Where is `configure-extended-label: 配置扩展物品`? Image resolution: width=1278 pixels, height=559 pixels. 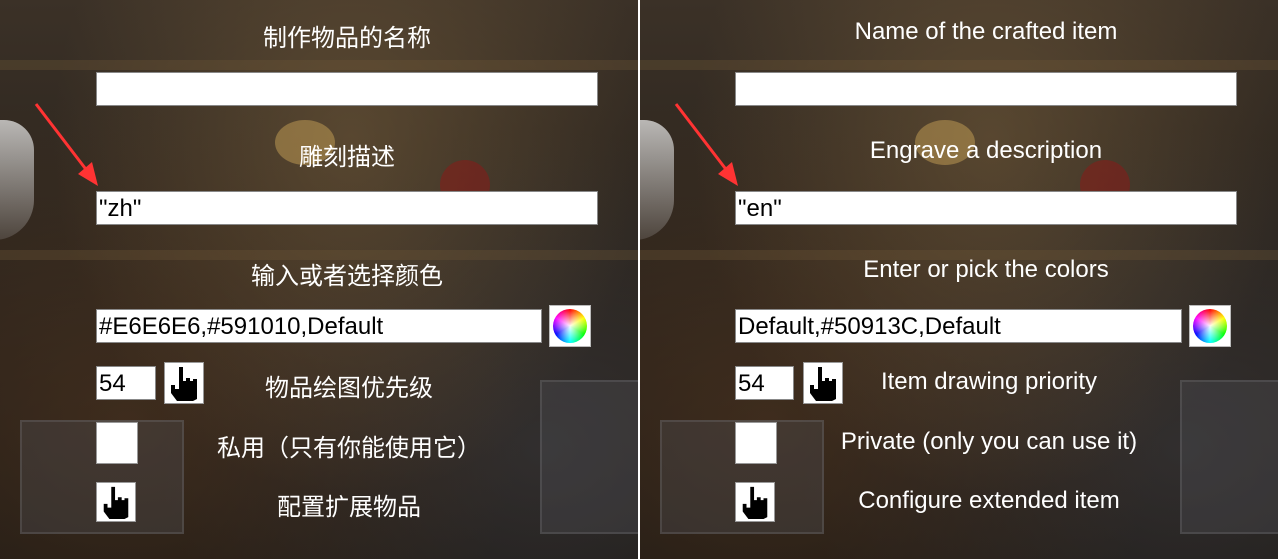
configure-extended-label: 配置扩展物品 is located at coordinates (349, 507).